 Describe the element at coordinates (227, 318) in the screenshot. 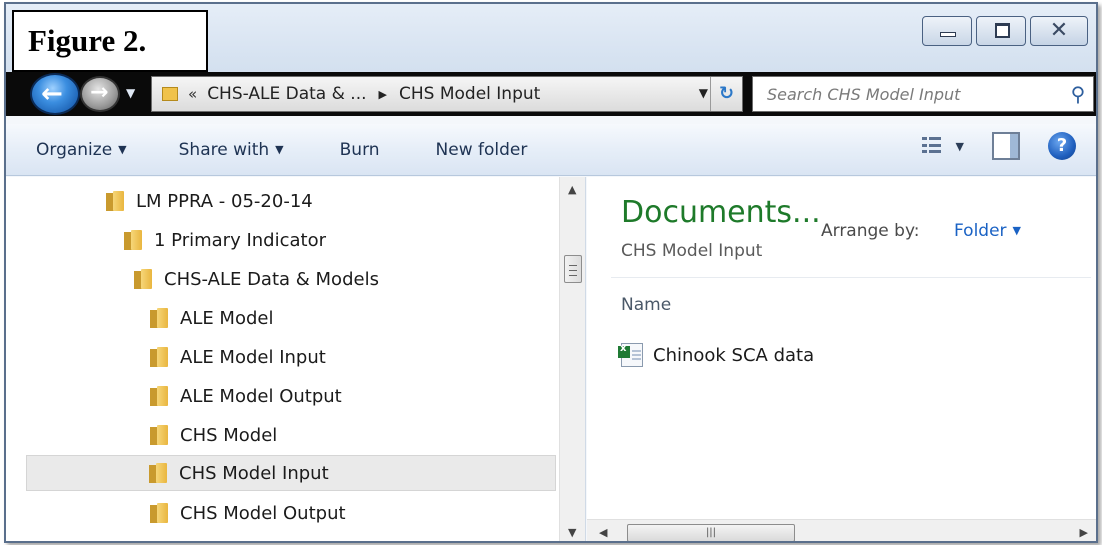

I see `tree-item-label: ALE Model` at that location.